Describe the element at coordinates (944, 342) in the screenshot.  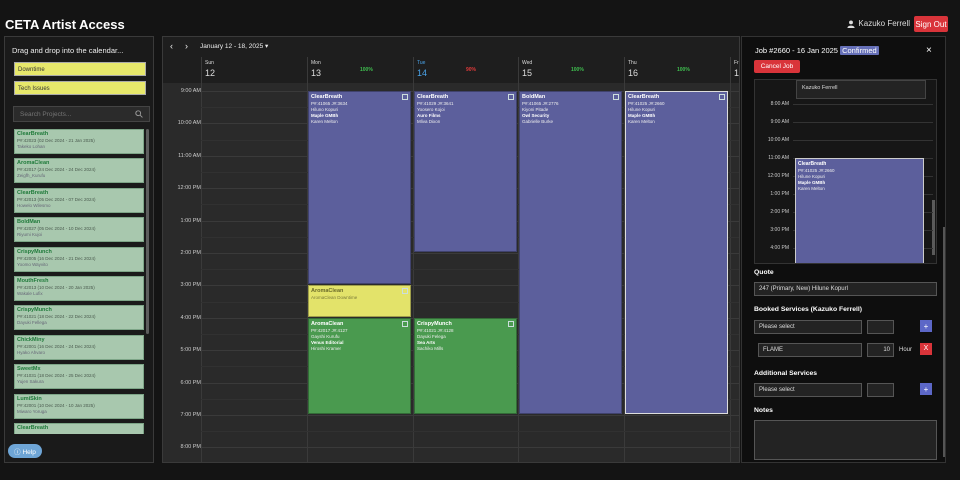
I see `job-panel-scrollbar` at that location.